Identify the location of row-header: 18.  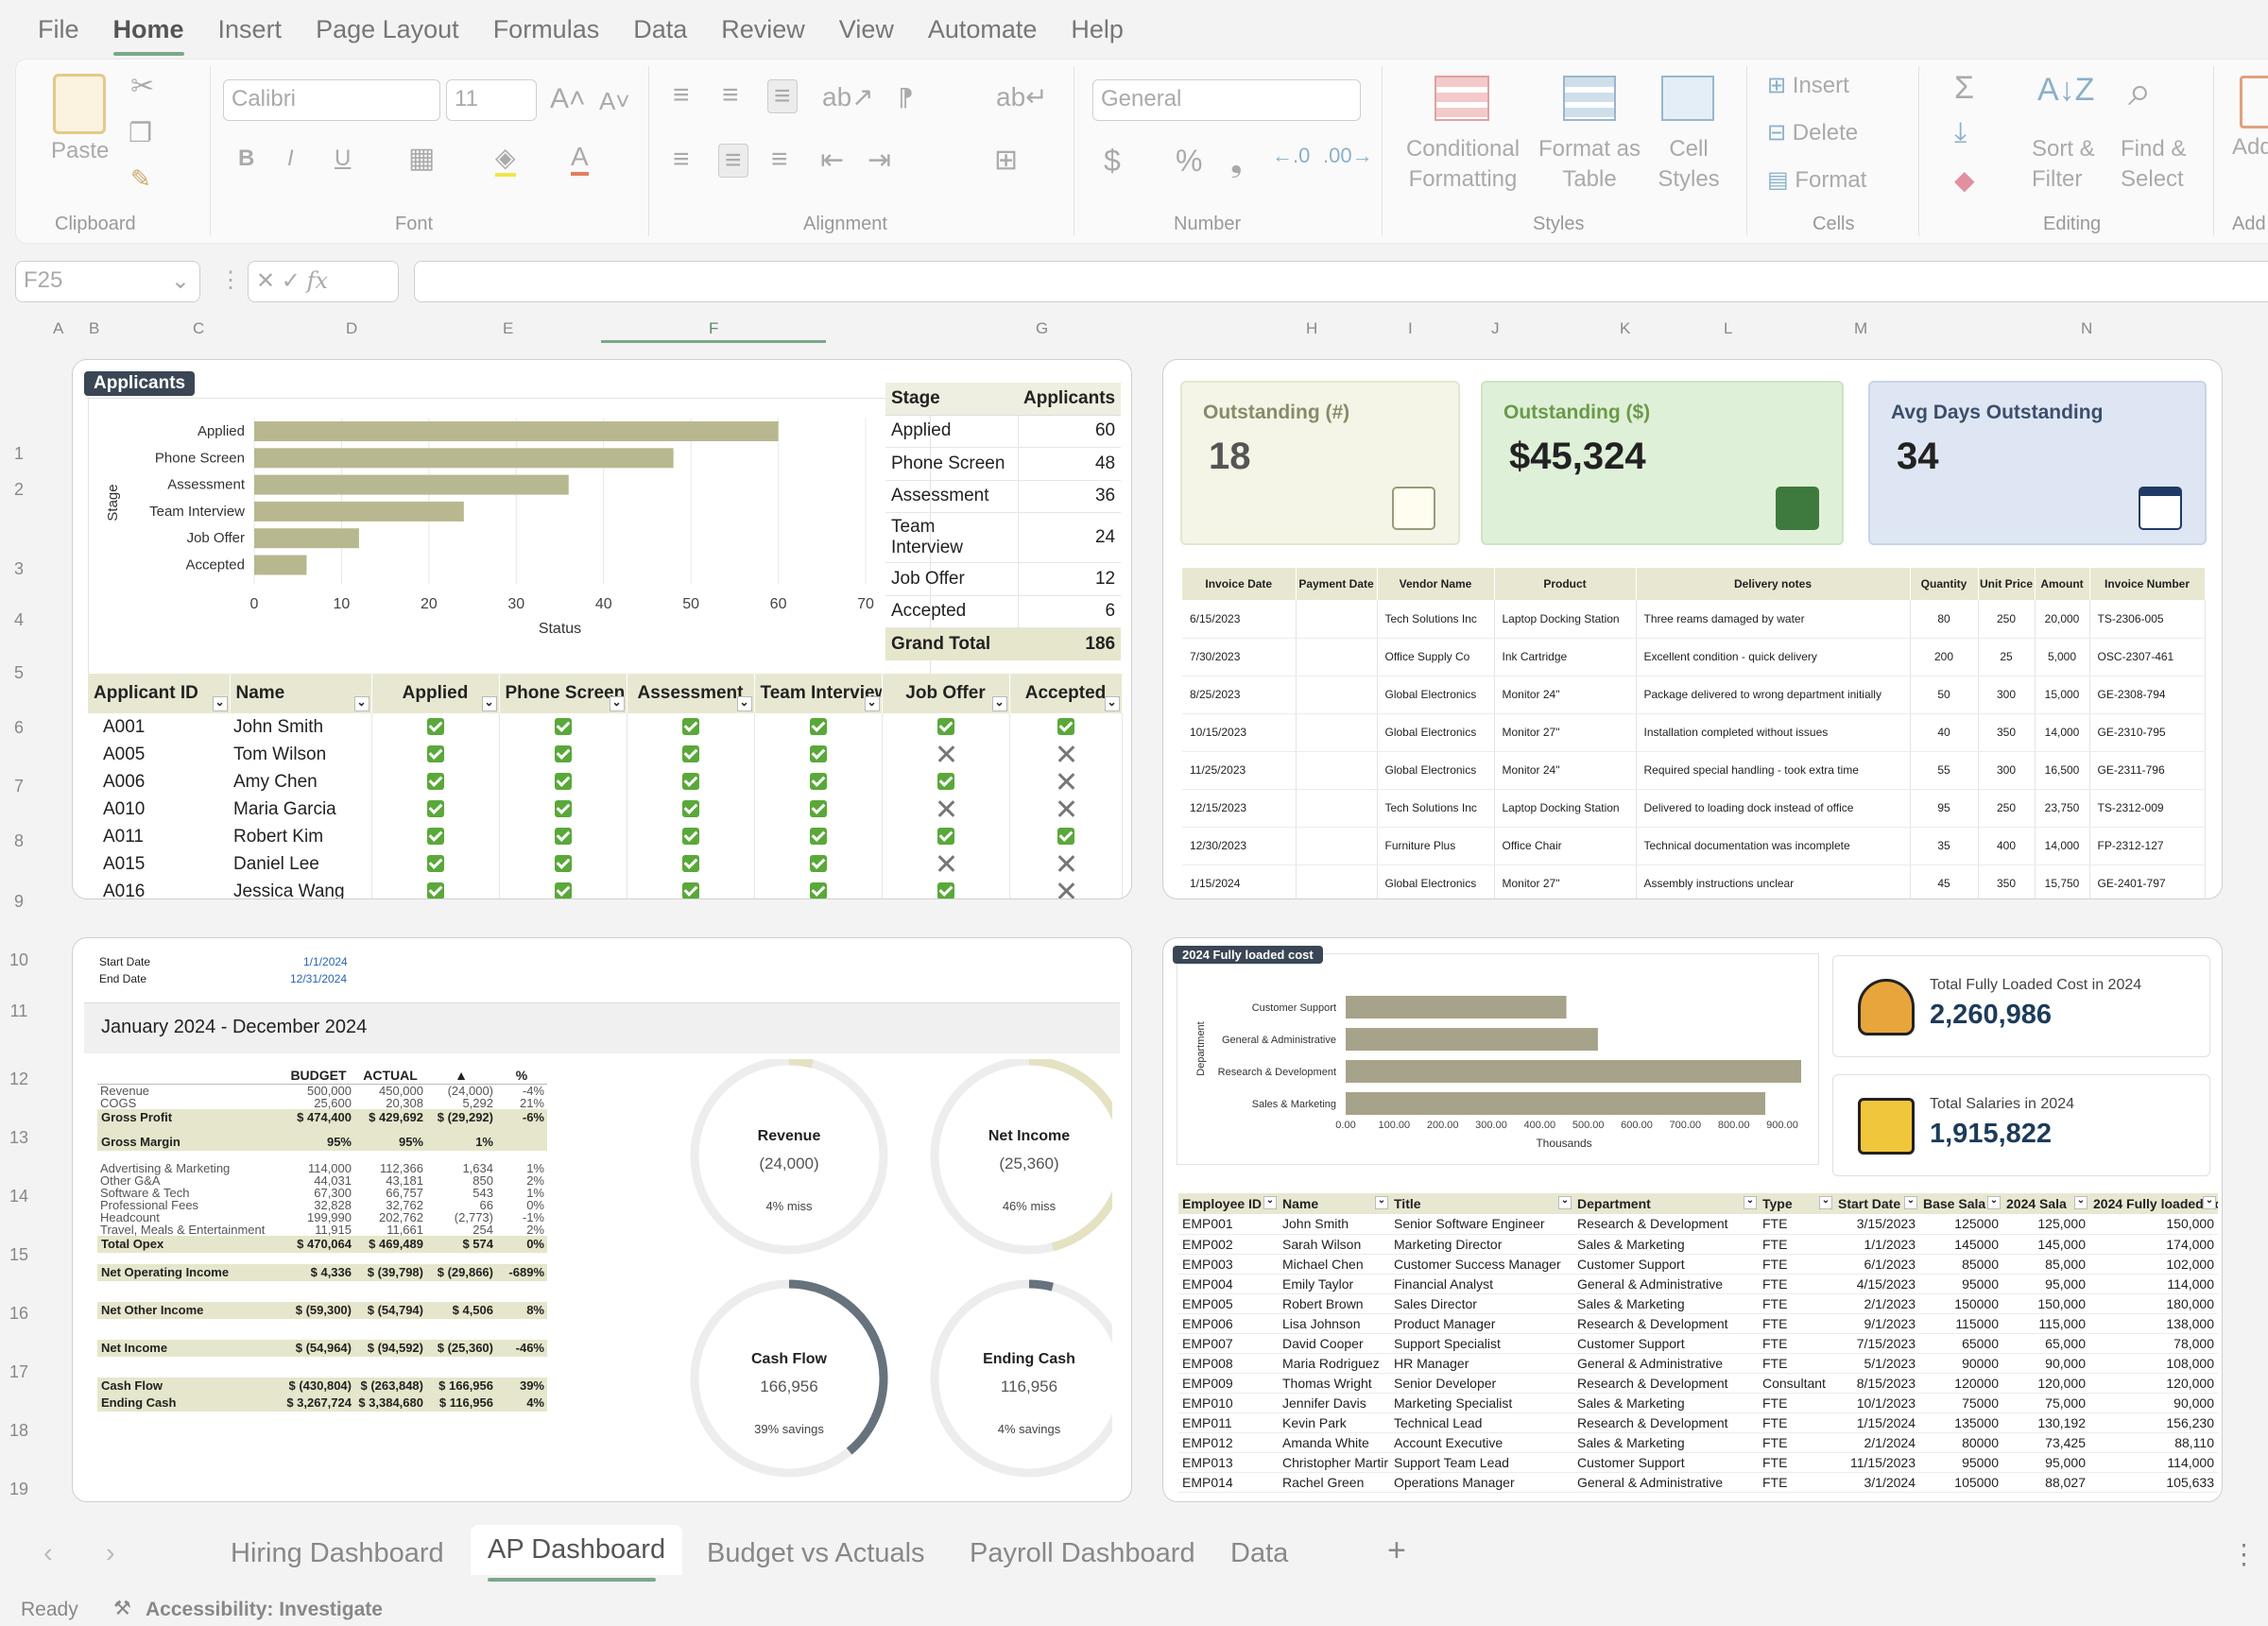
(19, 1431).